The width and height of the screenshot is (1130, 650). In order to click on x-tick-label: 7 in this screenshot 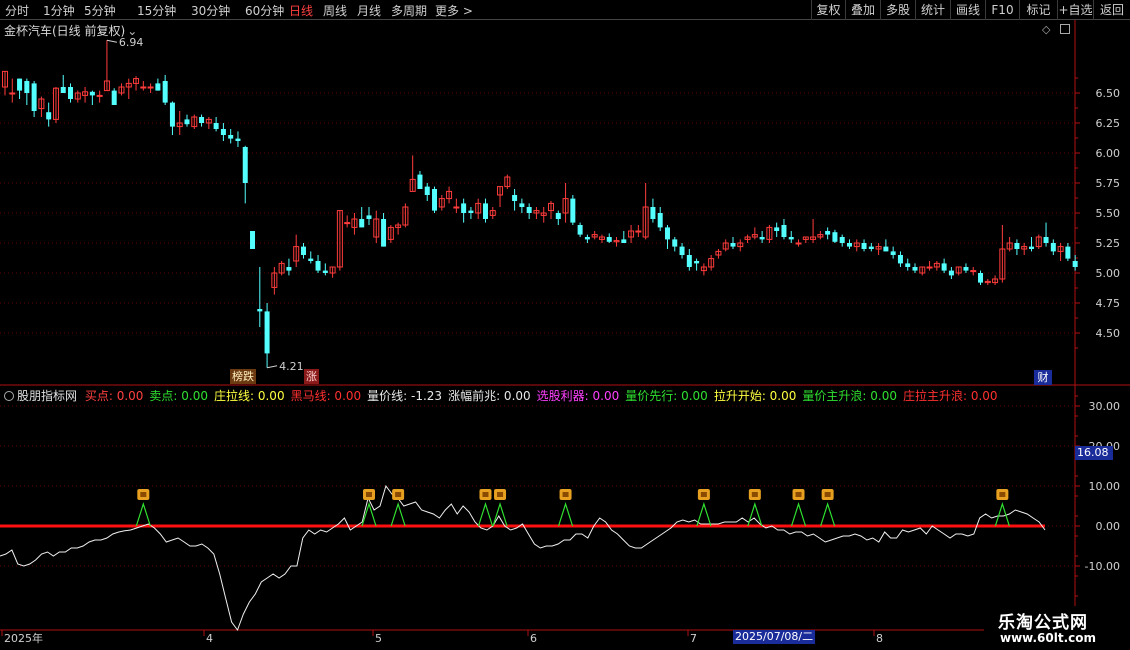, I will do `click(693, 638)`.